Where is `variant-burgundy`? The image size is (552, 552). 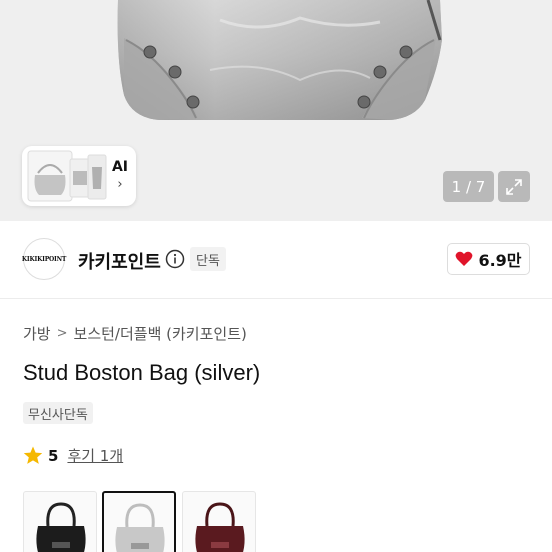 variant-burgundy is located at coordinates (219, 521).